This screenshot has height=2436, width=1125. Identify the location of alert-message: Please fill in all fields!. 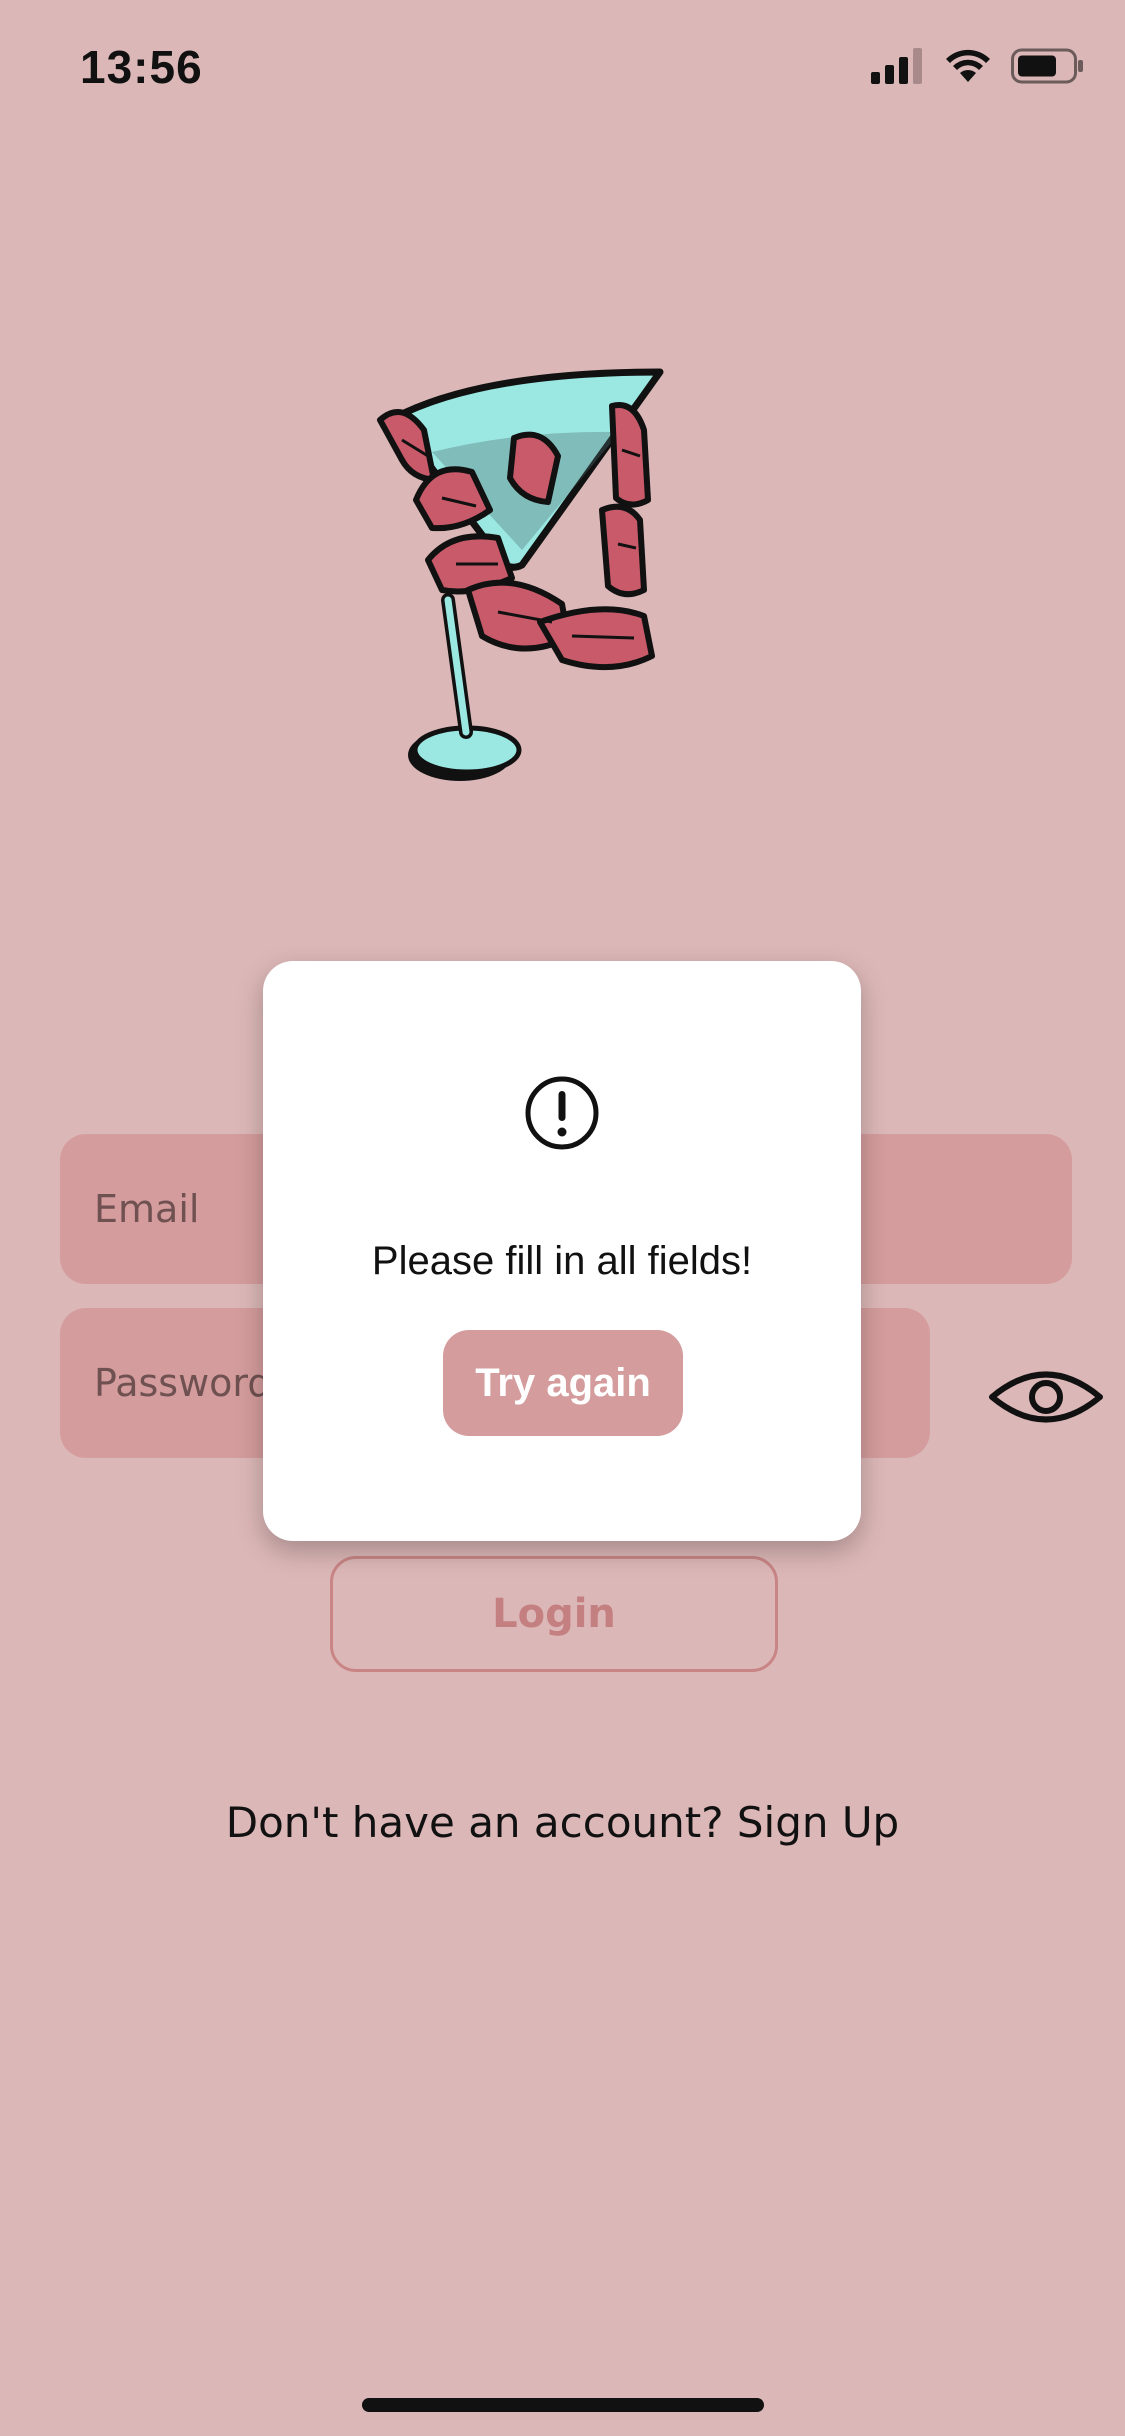
(562, 1261).